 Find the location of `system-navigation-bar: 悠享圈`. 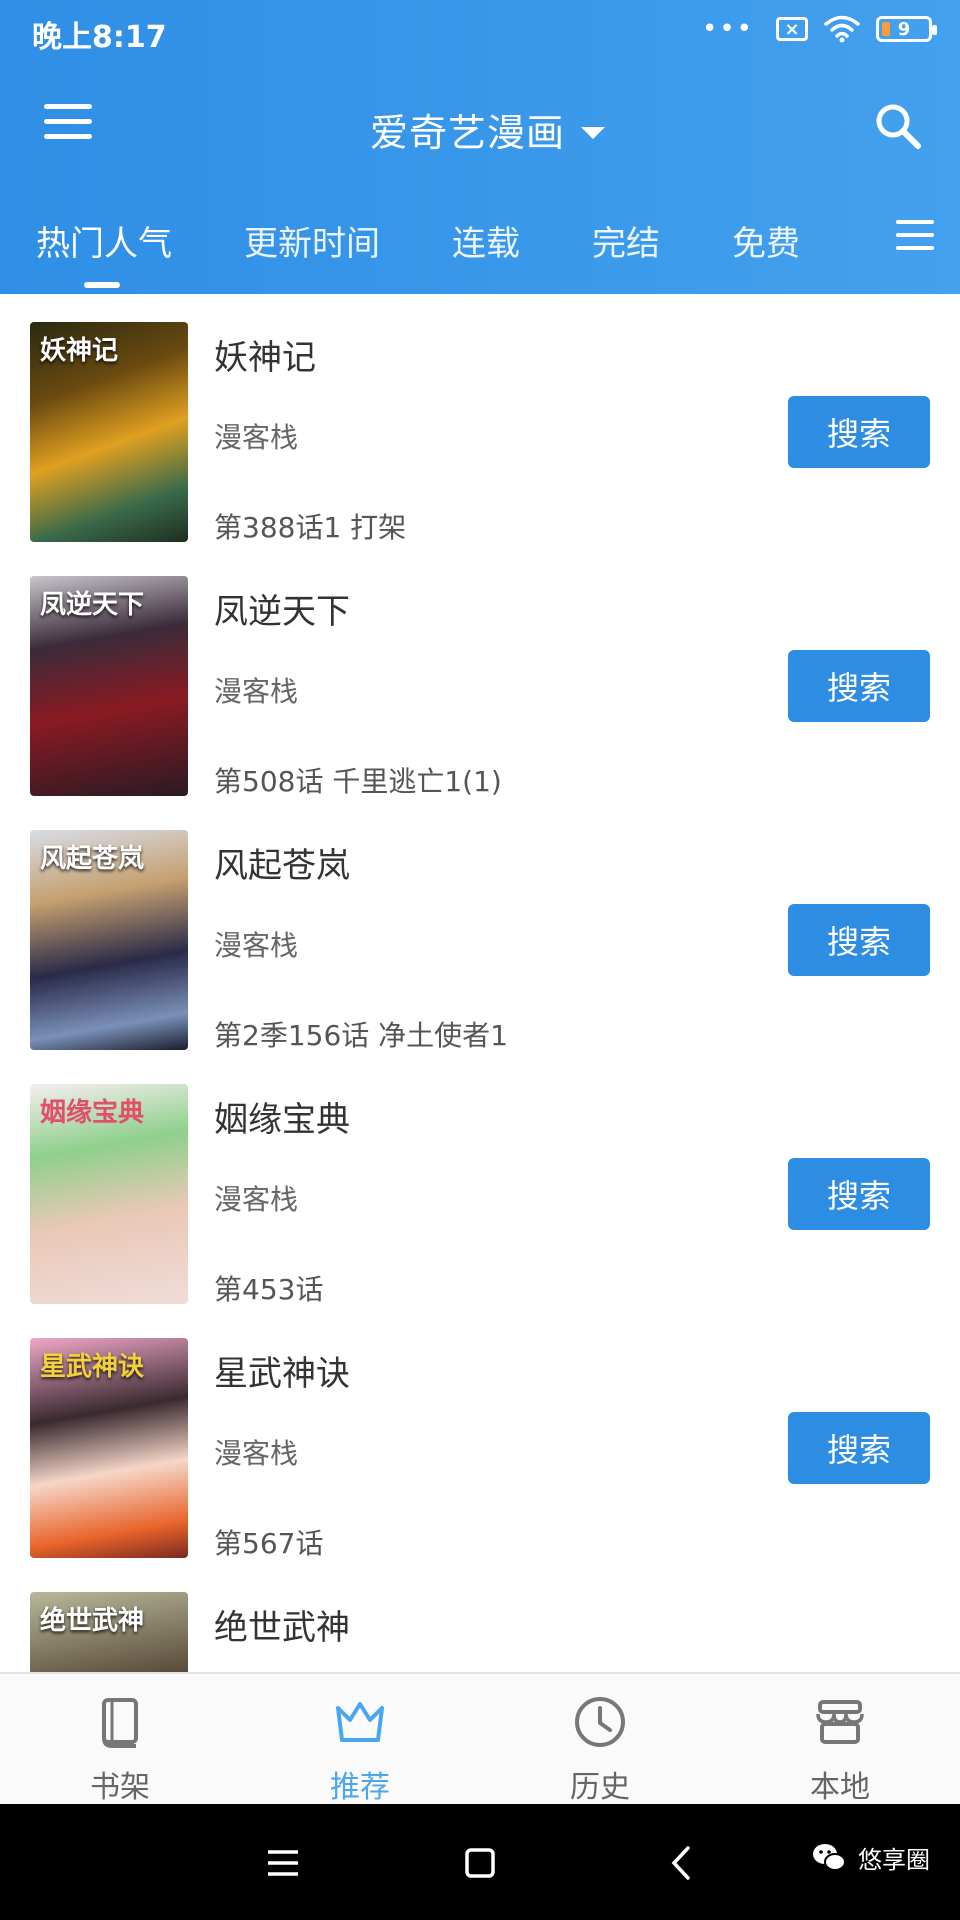

system-navigation-bar: 悠享圈 is located at coordinates (480, 1862).